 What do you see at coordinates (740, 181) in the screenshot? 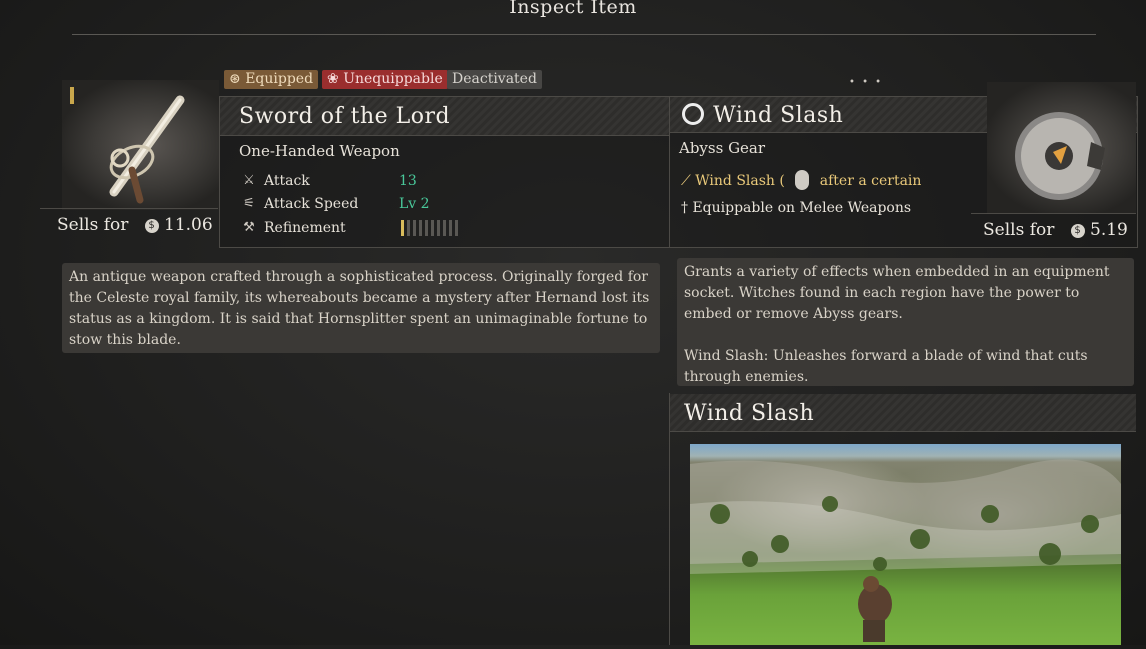
I see `skill-name: Wind Slash (` at bounding box center [740, 181].